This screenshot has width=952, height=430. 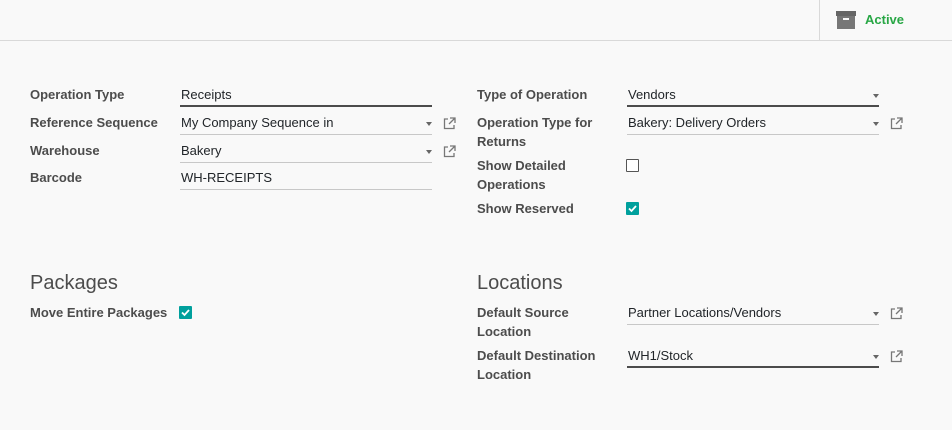 I want to click on operation-type-input: Receipts, so click(x=306, y=96).